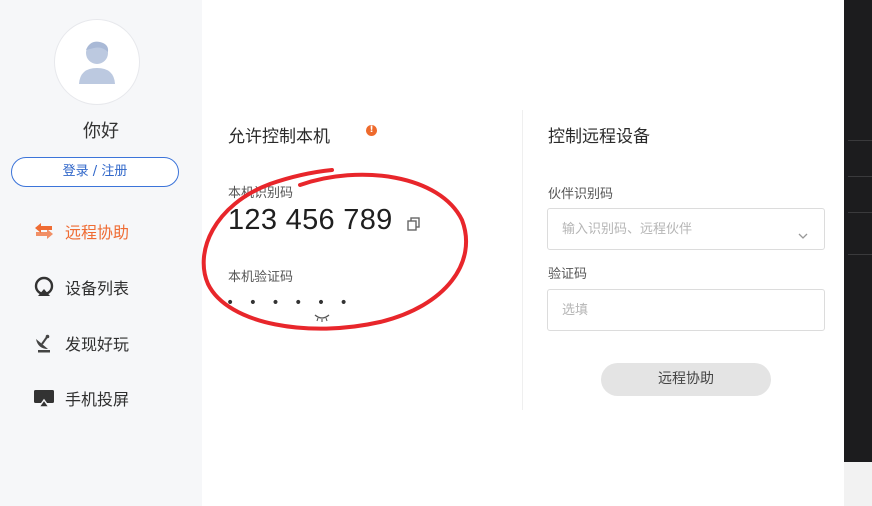 The height and width of the screenshot is (506, 872). What do you see at coordinates (44, 231) in the screenshot?
I see `swap-arrows-icon` at bounding box center [44, 231].